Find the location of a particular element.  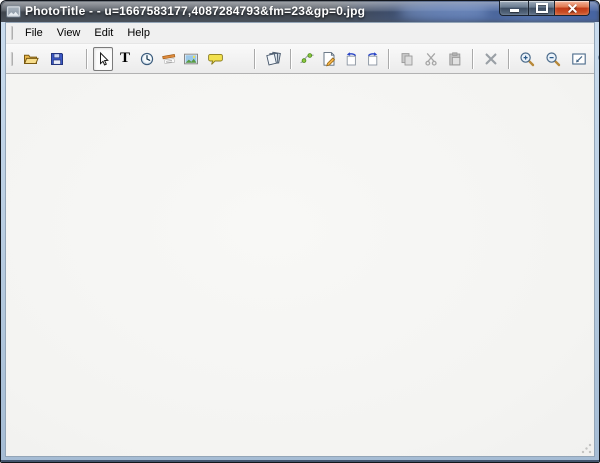

maximize-button is located at coordinates (541, 8).